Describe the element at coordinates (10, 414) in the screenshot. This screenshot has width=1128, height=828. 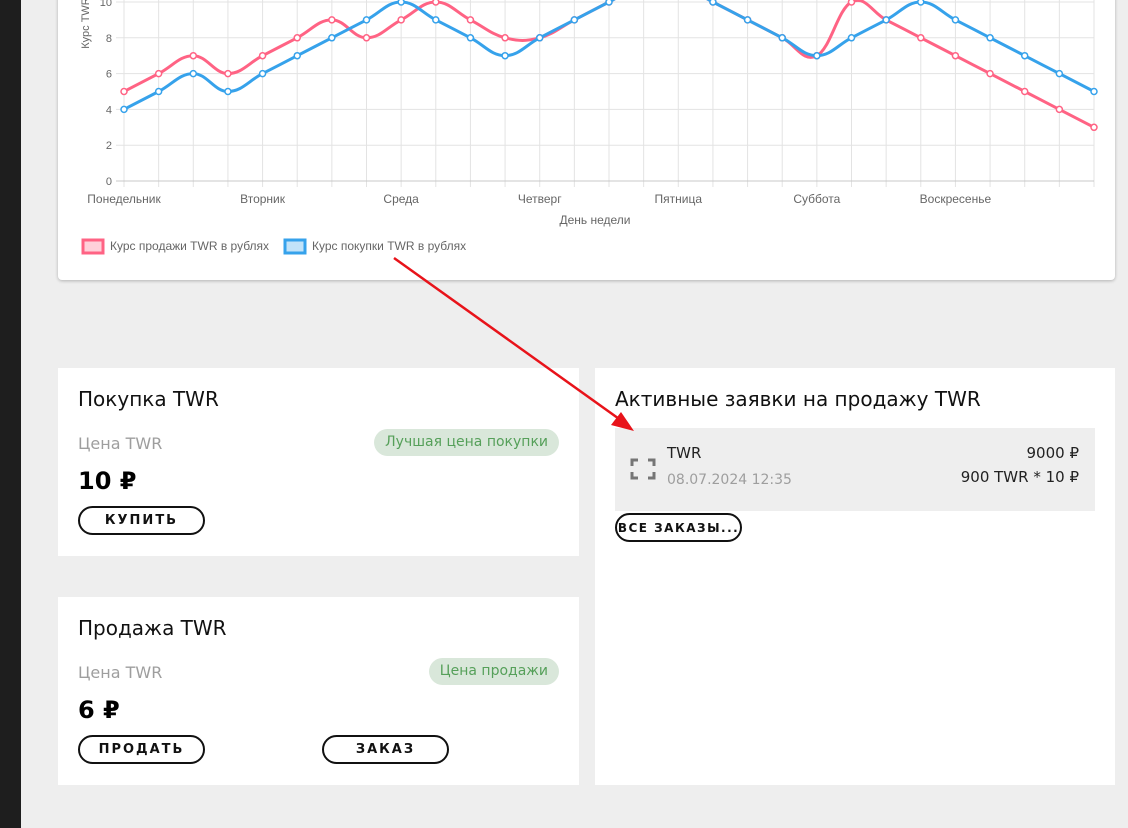
I see `left-sidebar-strip` at that location.